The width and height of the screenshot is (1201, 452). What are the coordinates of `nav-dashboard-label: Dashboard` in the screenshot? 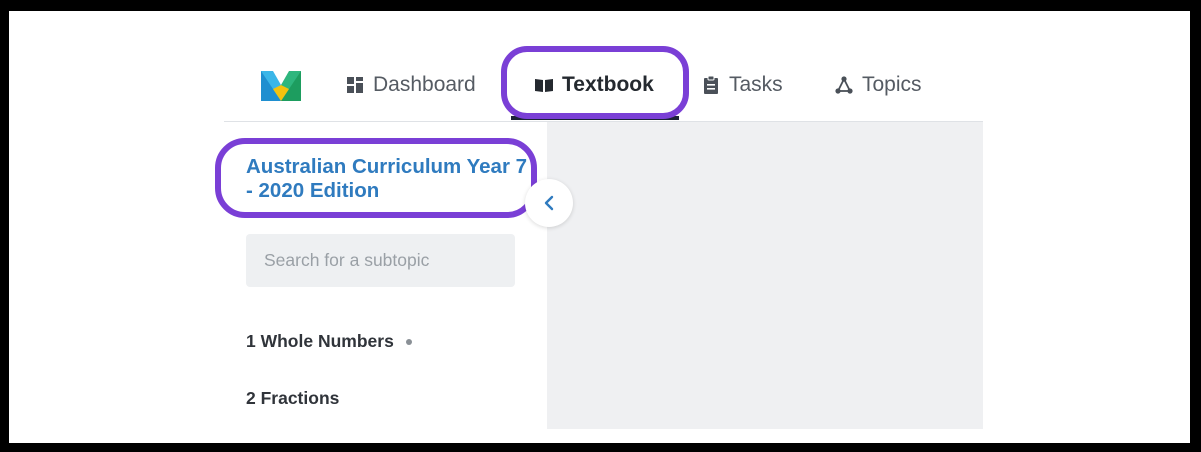 It's located at (424, 84).